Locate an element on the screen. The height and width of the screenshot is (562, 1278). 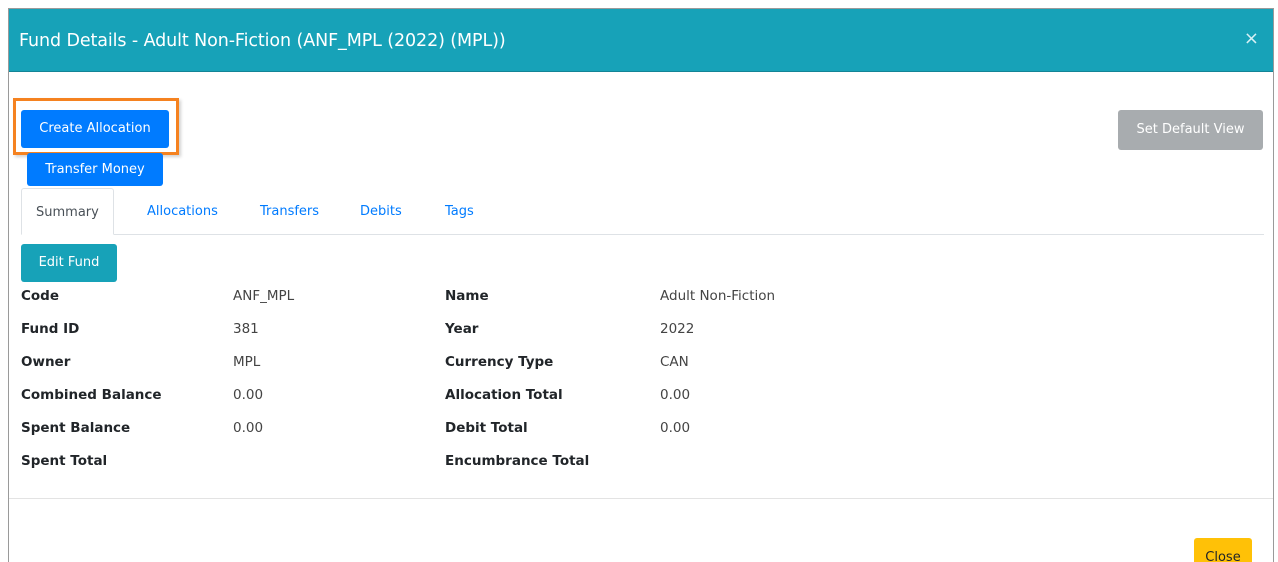
field-label-year: Year is located at coordinates (462, 329).